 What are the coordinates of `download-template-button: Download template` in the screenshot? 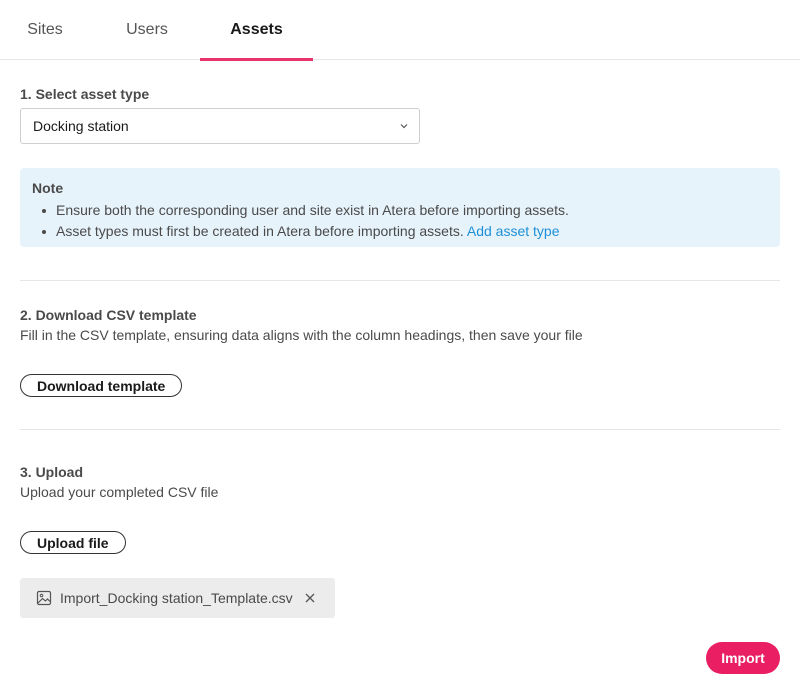 It's located at (101, 385).